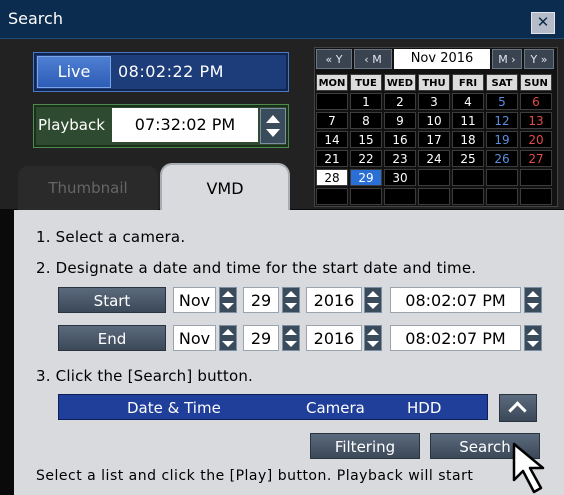 The image size is (564, 495). I want to click on playback-time-stepper, so click(273, 126).